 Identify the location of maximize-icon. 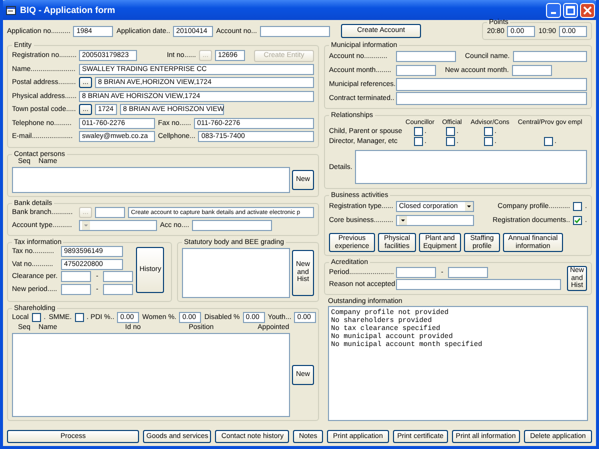
(570, 10).